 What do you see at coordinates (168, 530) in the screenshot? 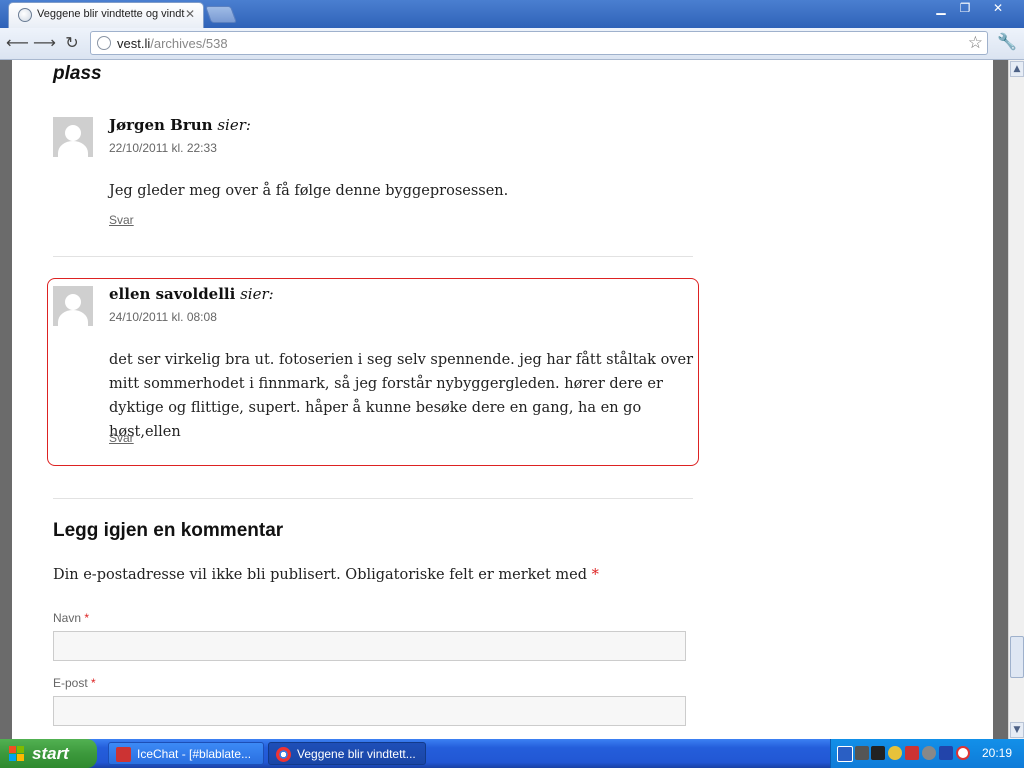
I see `reply-form-title: Legg igjen en kommentar` at bounding box center [168, 530].